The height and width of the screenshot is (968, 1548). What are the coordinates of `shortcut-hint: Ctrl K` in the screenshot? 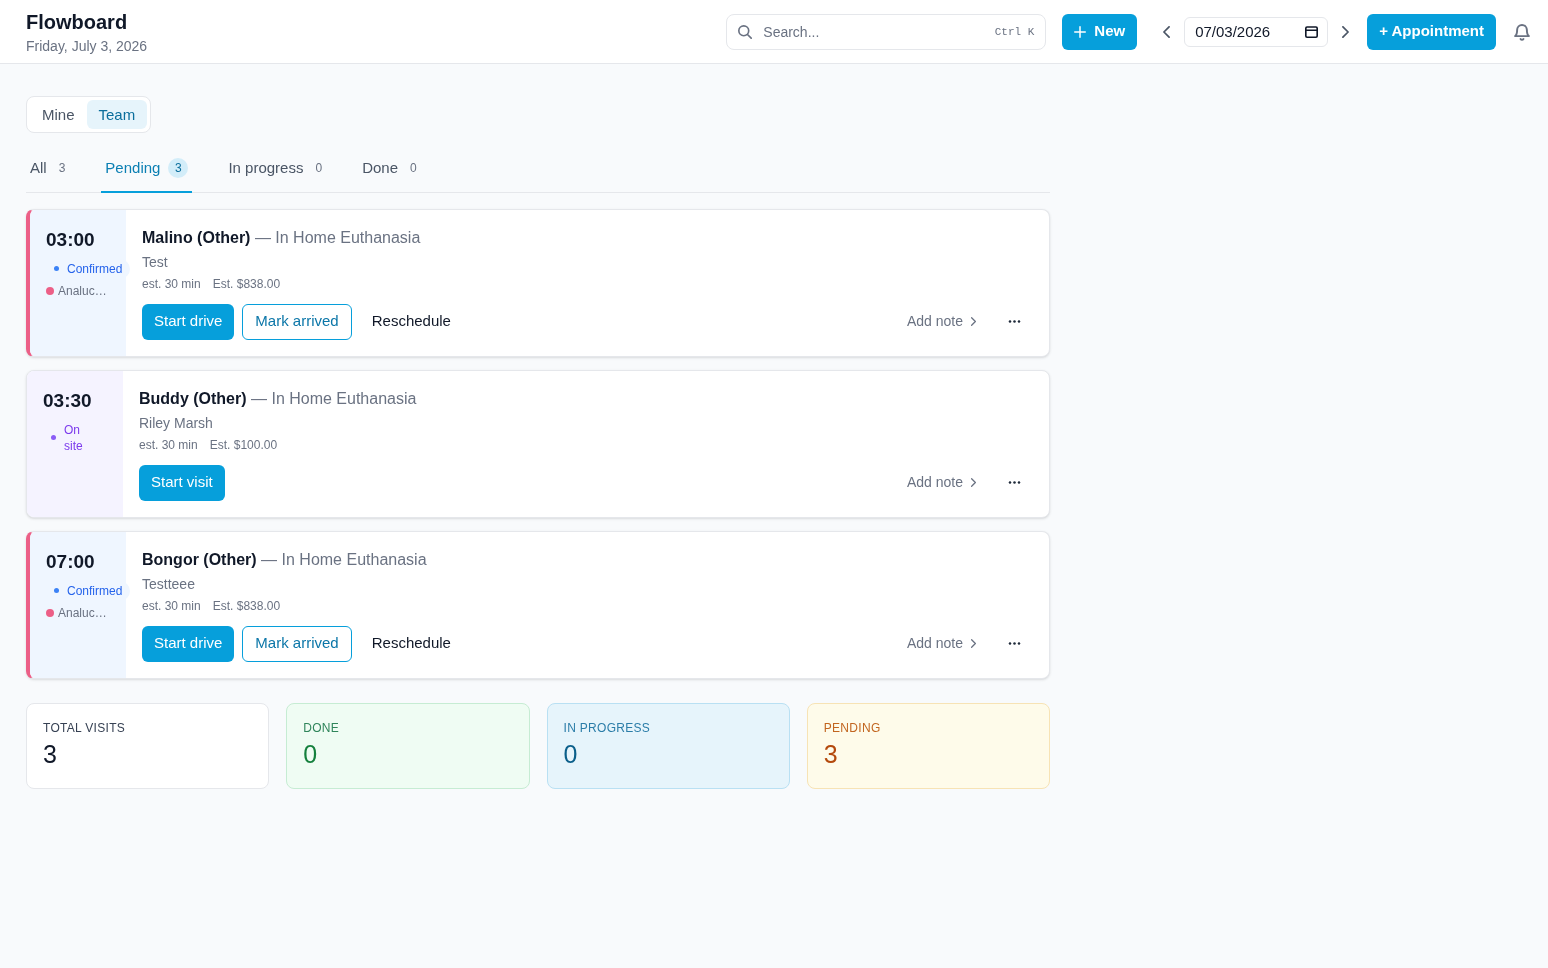 It's located at (1014, 31).